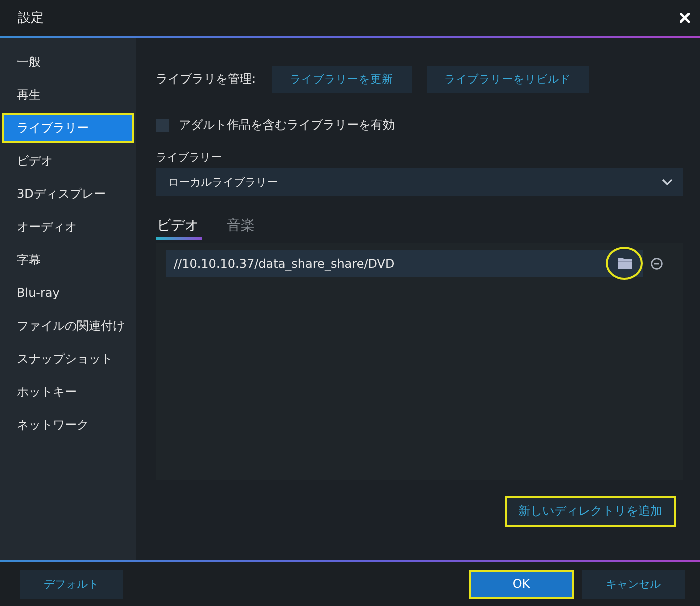 This screenshot has height=606, width=700. Describe the element at coordinates (68, 260) in the screenshot. I see `sidebar-item: 字幕` at that location.